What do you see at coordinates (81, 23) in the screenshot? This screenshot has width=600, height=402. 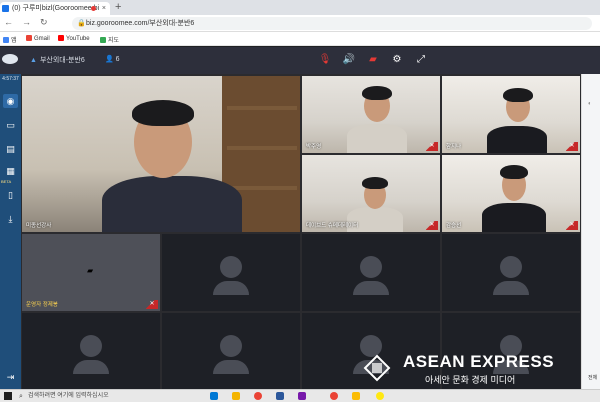 I see `lock-icon: 🔒` at bounding box center [81, 23].